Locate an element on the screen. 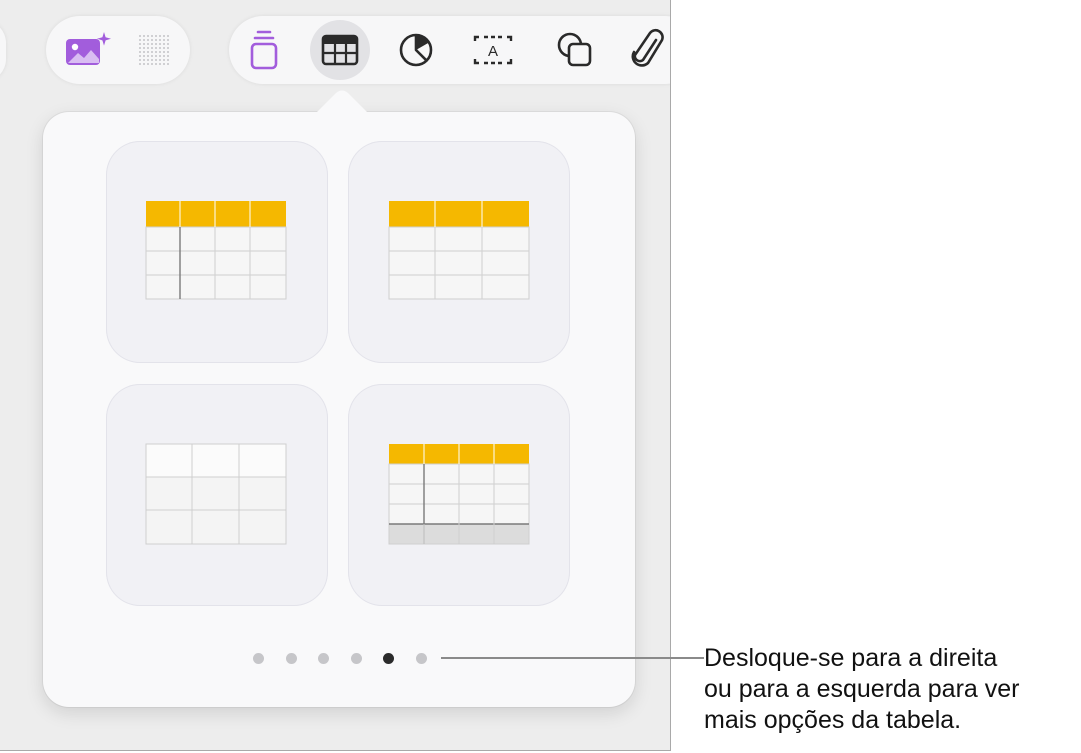  callout-line-3: mais opções da tabela. is located at coordinates (833, 720).